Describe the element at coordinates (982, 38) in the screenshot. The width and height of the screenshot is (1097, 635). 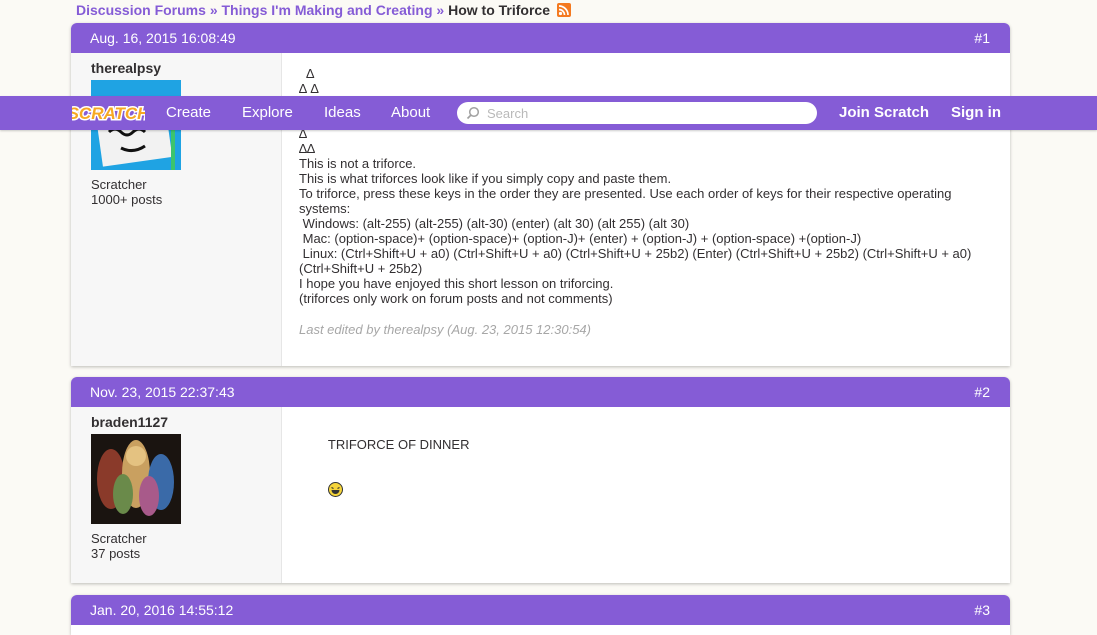
I see `post-number: #1` at that location.